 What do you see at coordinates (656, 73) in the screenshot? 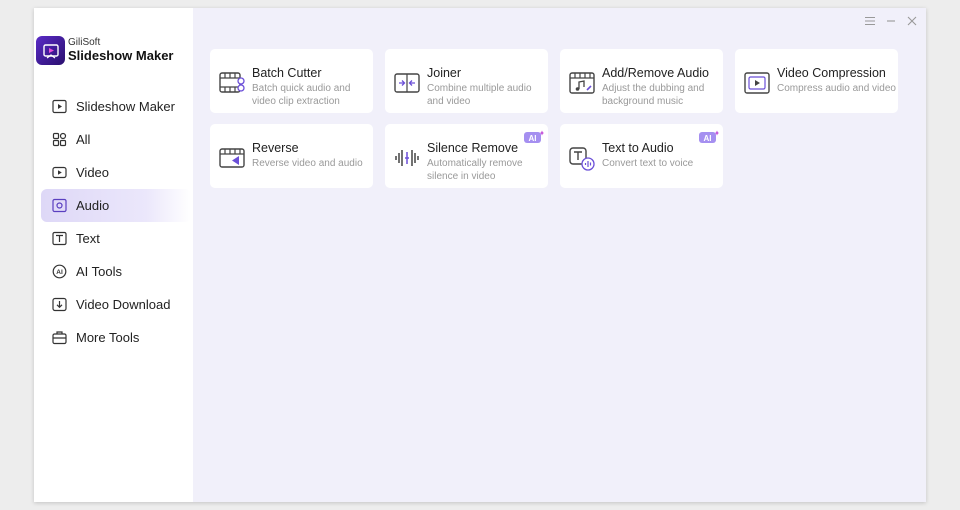
I see `card-title: Add/Remove Audio` at bounding box center [656, 73].